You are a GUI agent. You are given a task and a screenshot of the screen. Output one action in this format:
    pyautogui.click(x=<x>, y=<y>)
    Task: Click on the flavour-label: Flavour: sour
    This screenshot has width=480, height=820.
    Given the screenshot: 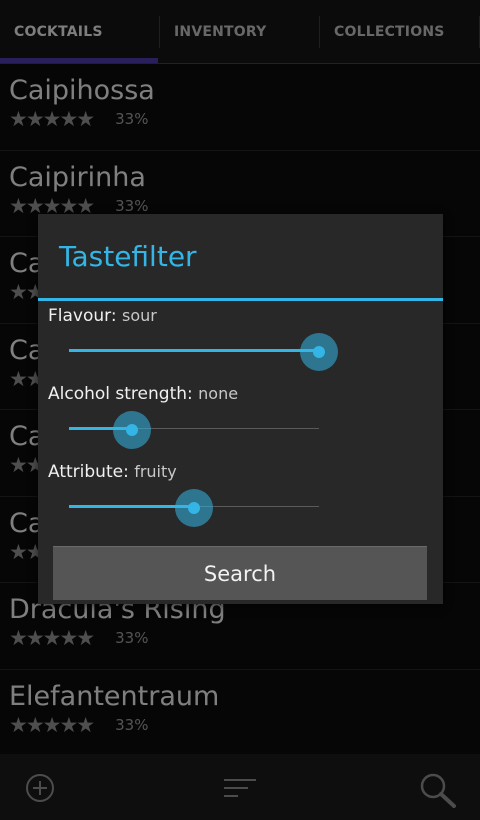 What is the action you would take?
    pyautogui.click(x=102, y=316)
    